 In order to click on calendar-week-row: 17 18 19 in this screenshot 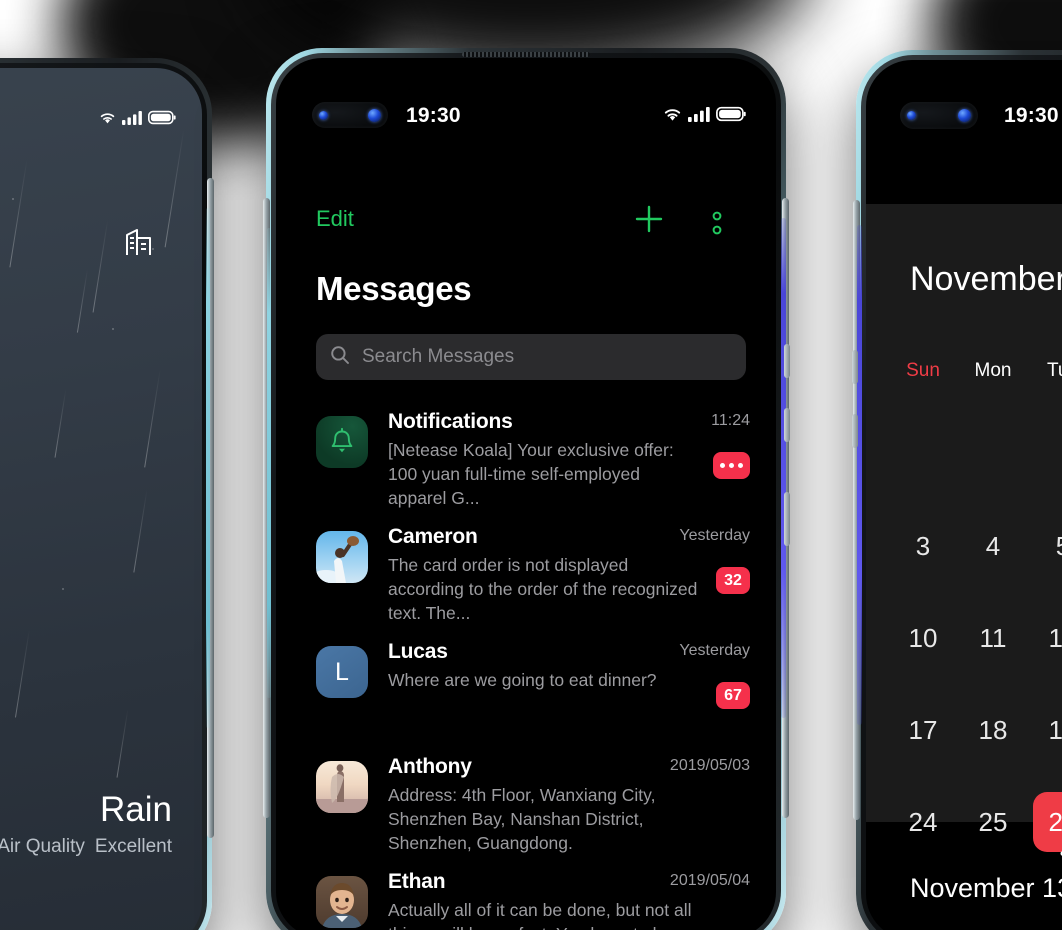, I will do `click(964, 730)`.